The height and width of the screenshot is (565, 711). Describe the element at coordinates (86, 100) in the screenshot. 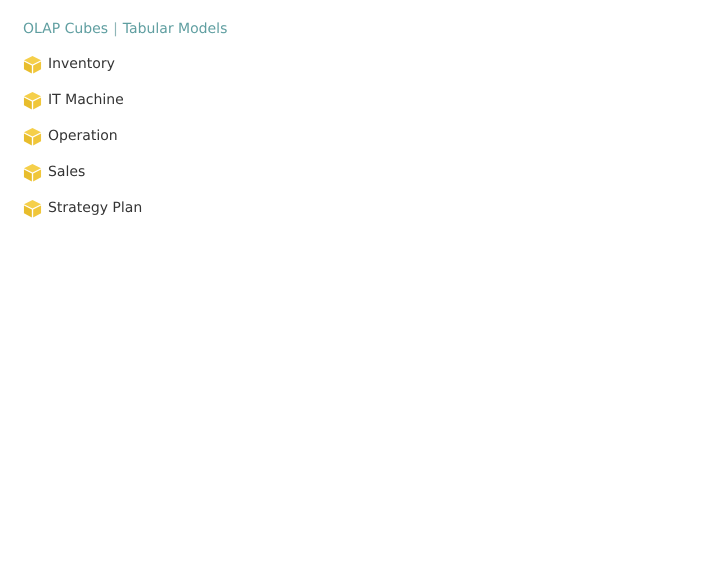

I see `cube-link: IT Machine` at that location.